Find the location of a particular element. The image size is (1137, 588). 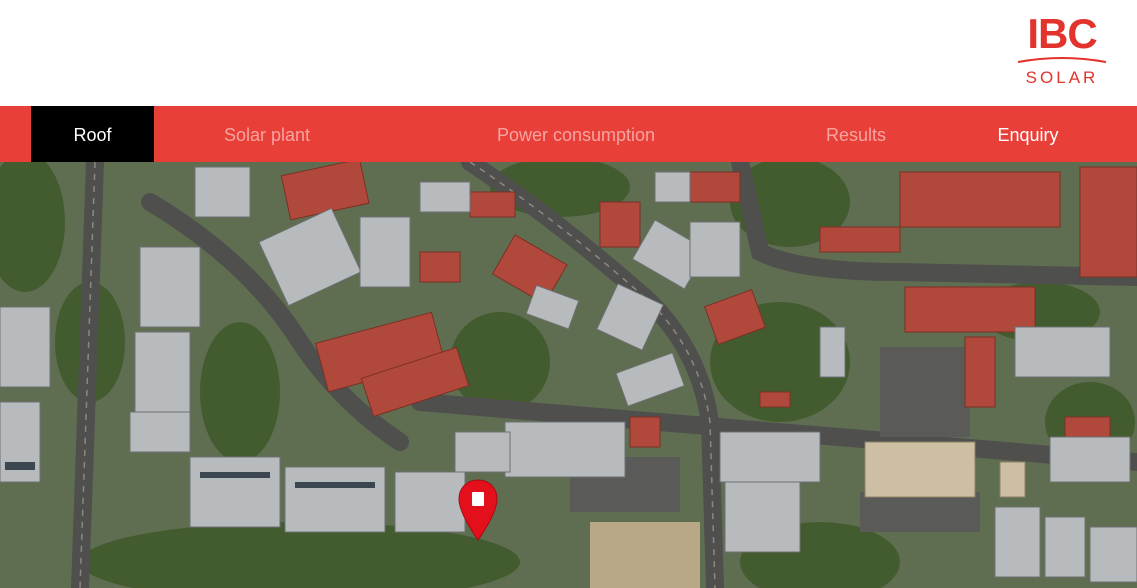

logo-arc-icon is located at coordinates (1062, 60).